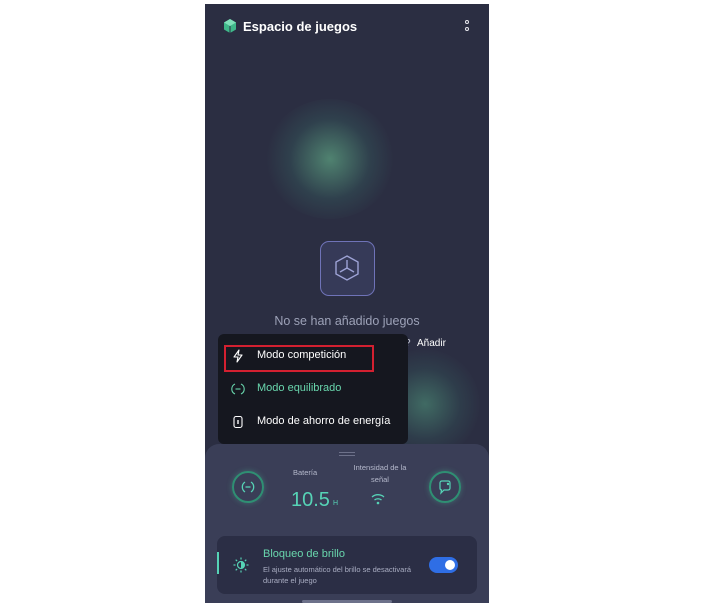 Image resolution: width=704 pixels, height=611 pixels. I want to click on menu-item-competition-mode: Modo competición, so click(313, 356).